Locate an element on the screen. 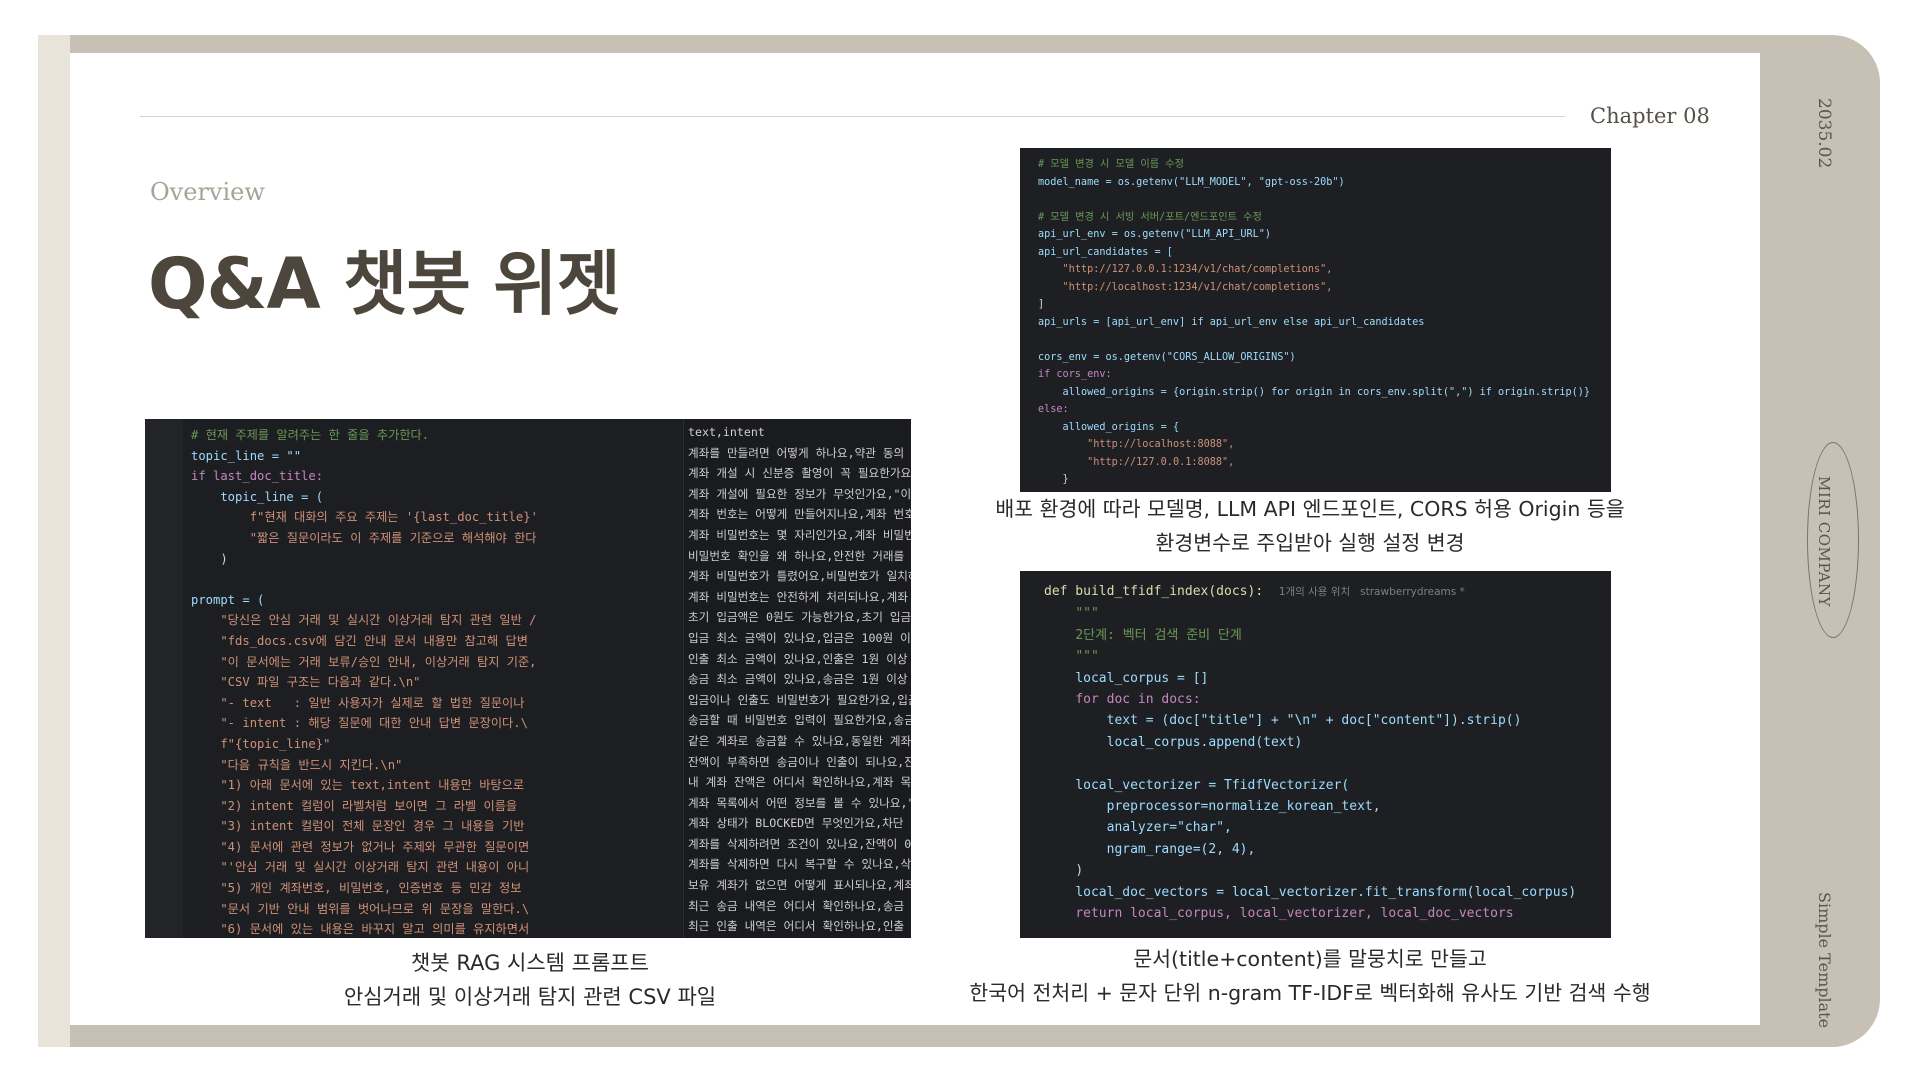  usage-hint: 1개의 사용 위치 strawberrydreams * is located at coordinates (1371, 592).